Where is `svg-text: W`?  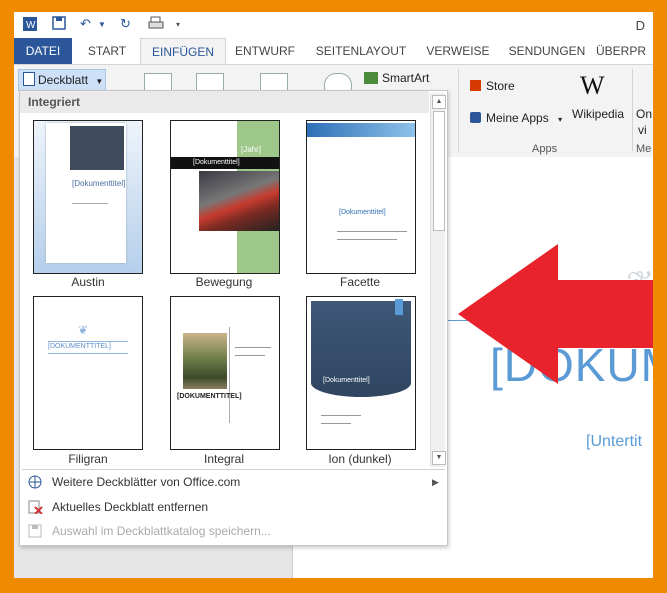
svg-text: W is located at coordinates (31, 25).